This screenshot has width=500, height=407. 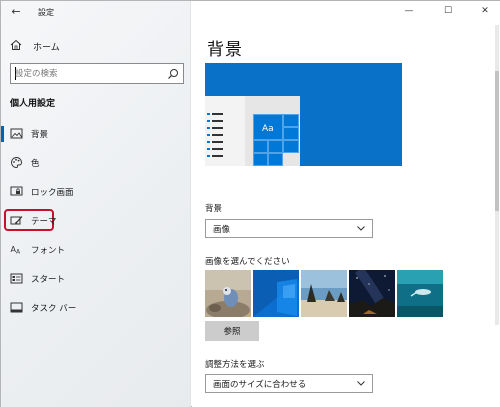 What do you see at coordinates (40, 135) in the screenshot?
I see `sidebar-item-label: 背景` at bounding box center [40, 135].